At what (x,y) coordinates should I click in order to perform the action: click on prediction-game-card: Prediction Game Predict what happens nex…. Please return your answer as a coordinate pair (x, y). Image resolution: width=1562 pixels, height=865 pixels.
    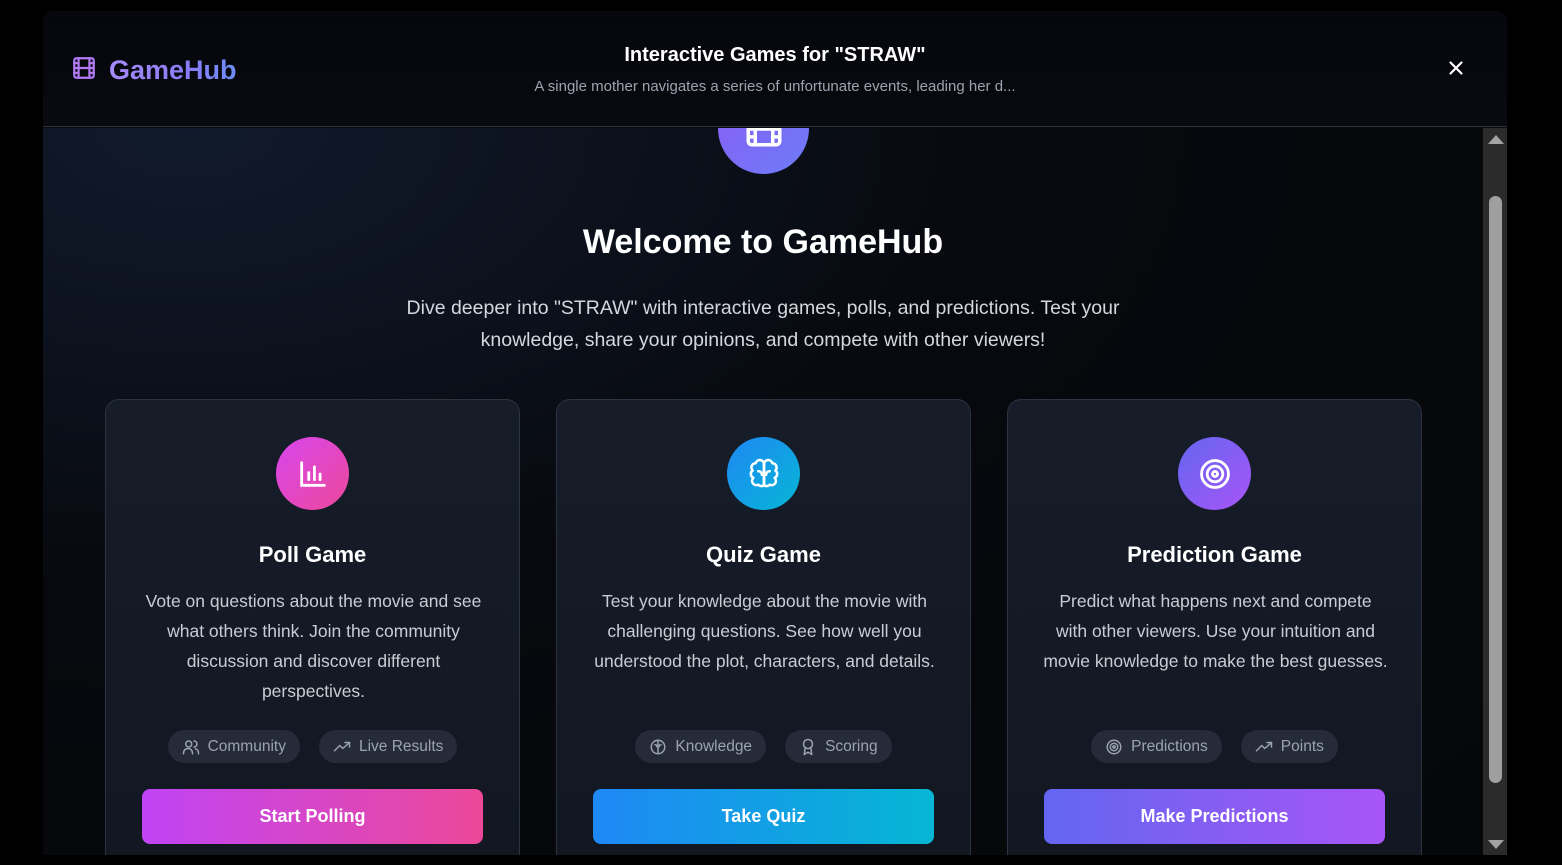
    Looking at the image, I should click on (1214, 627).